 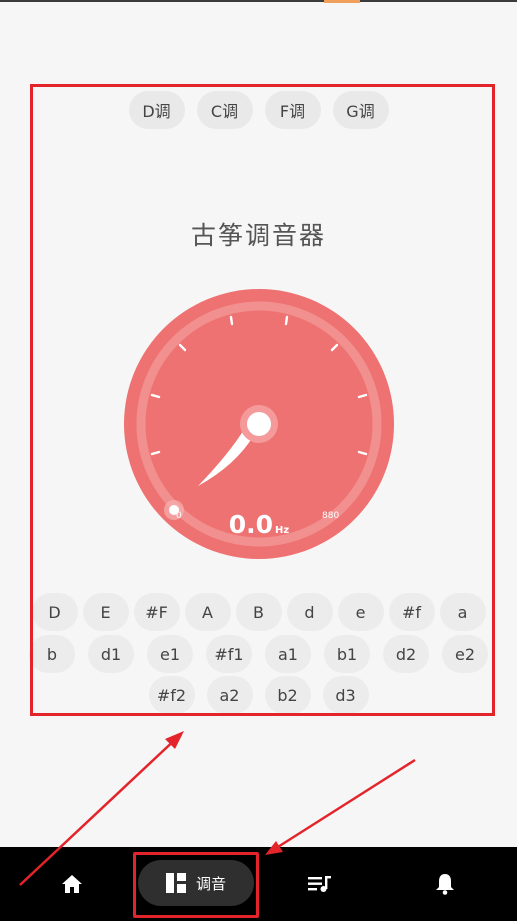 I want to click on nav-notifications, so click(x=445, y=884).